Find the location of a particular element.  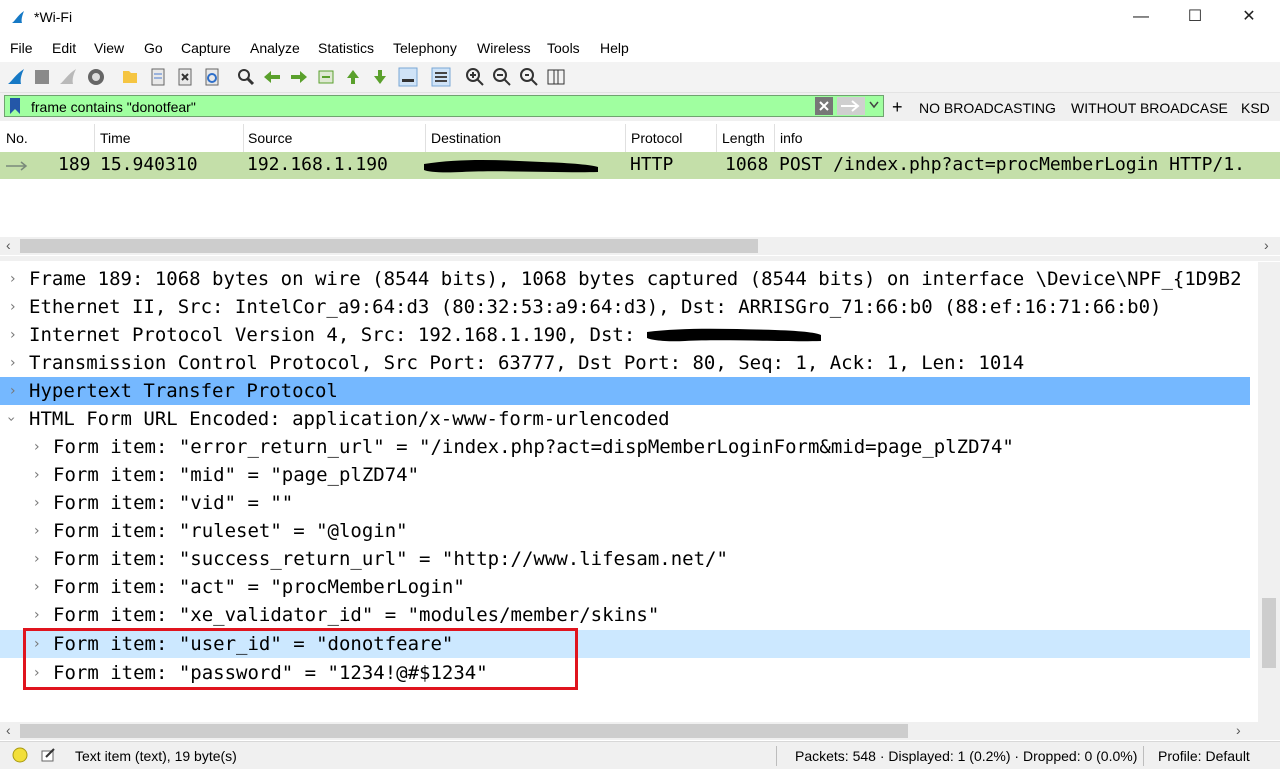

resize-columns-icon is located at coordinates (556, 77).